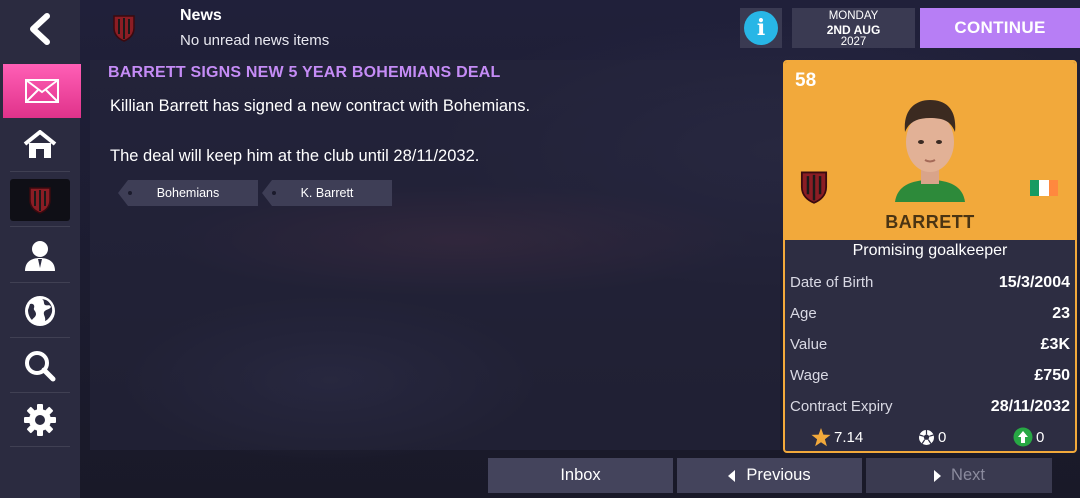  Describe the element at coordinates (778, 475) in the screenshot. I see `previous-button-label: Previous` at that location.